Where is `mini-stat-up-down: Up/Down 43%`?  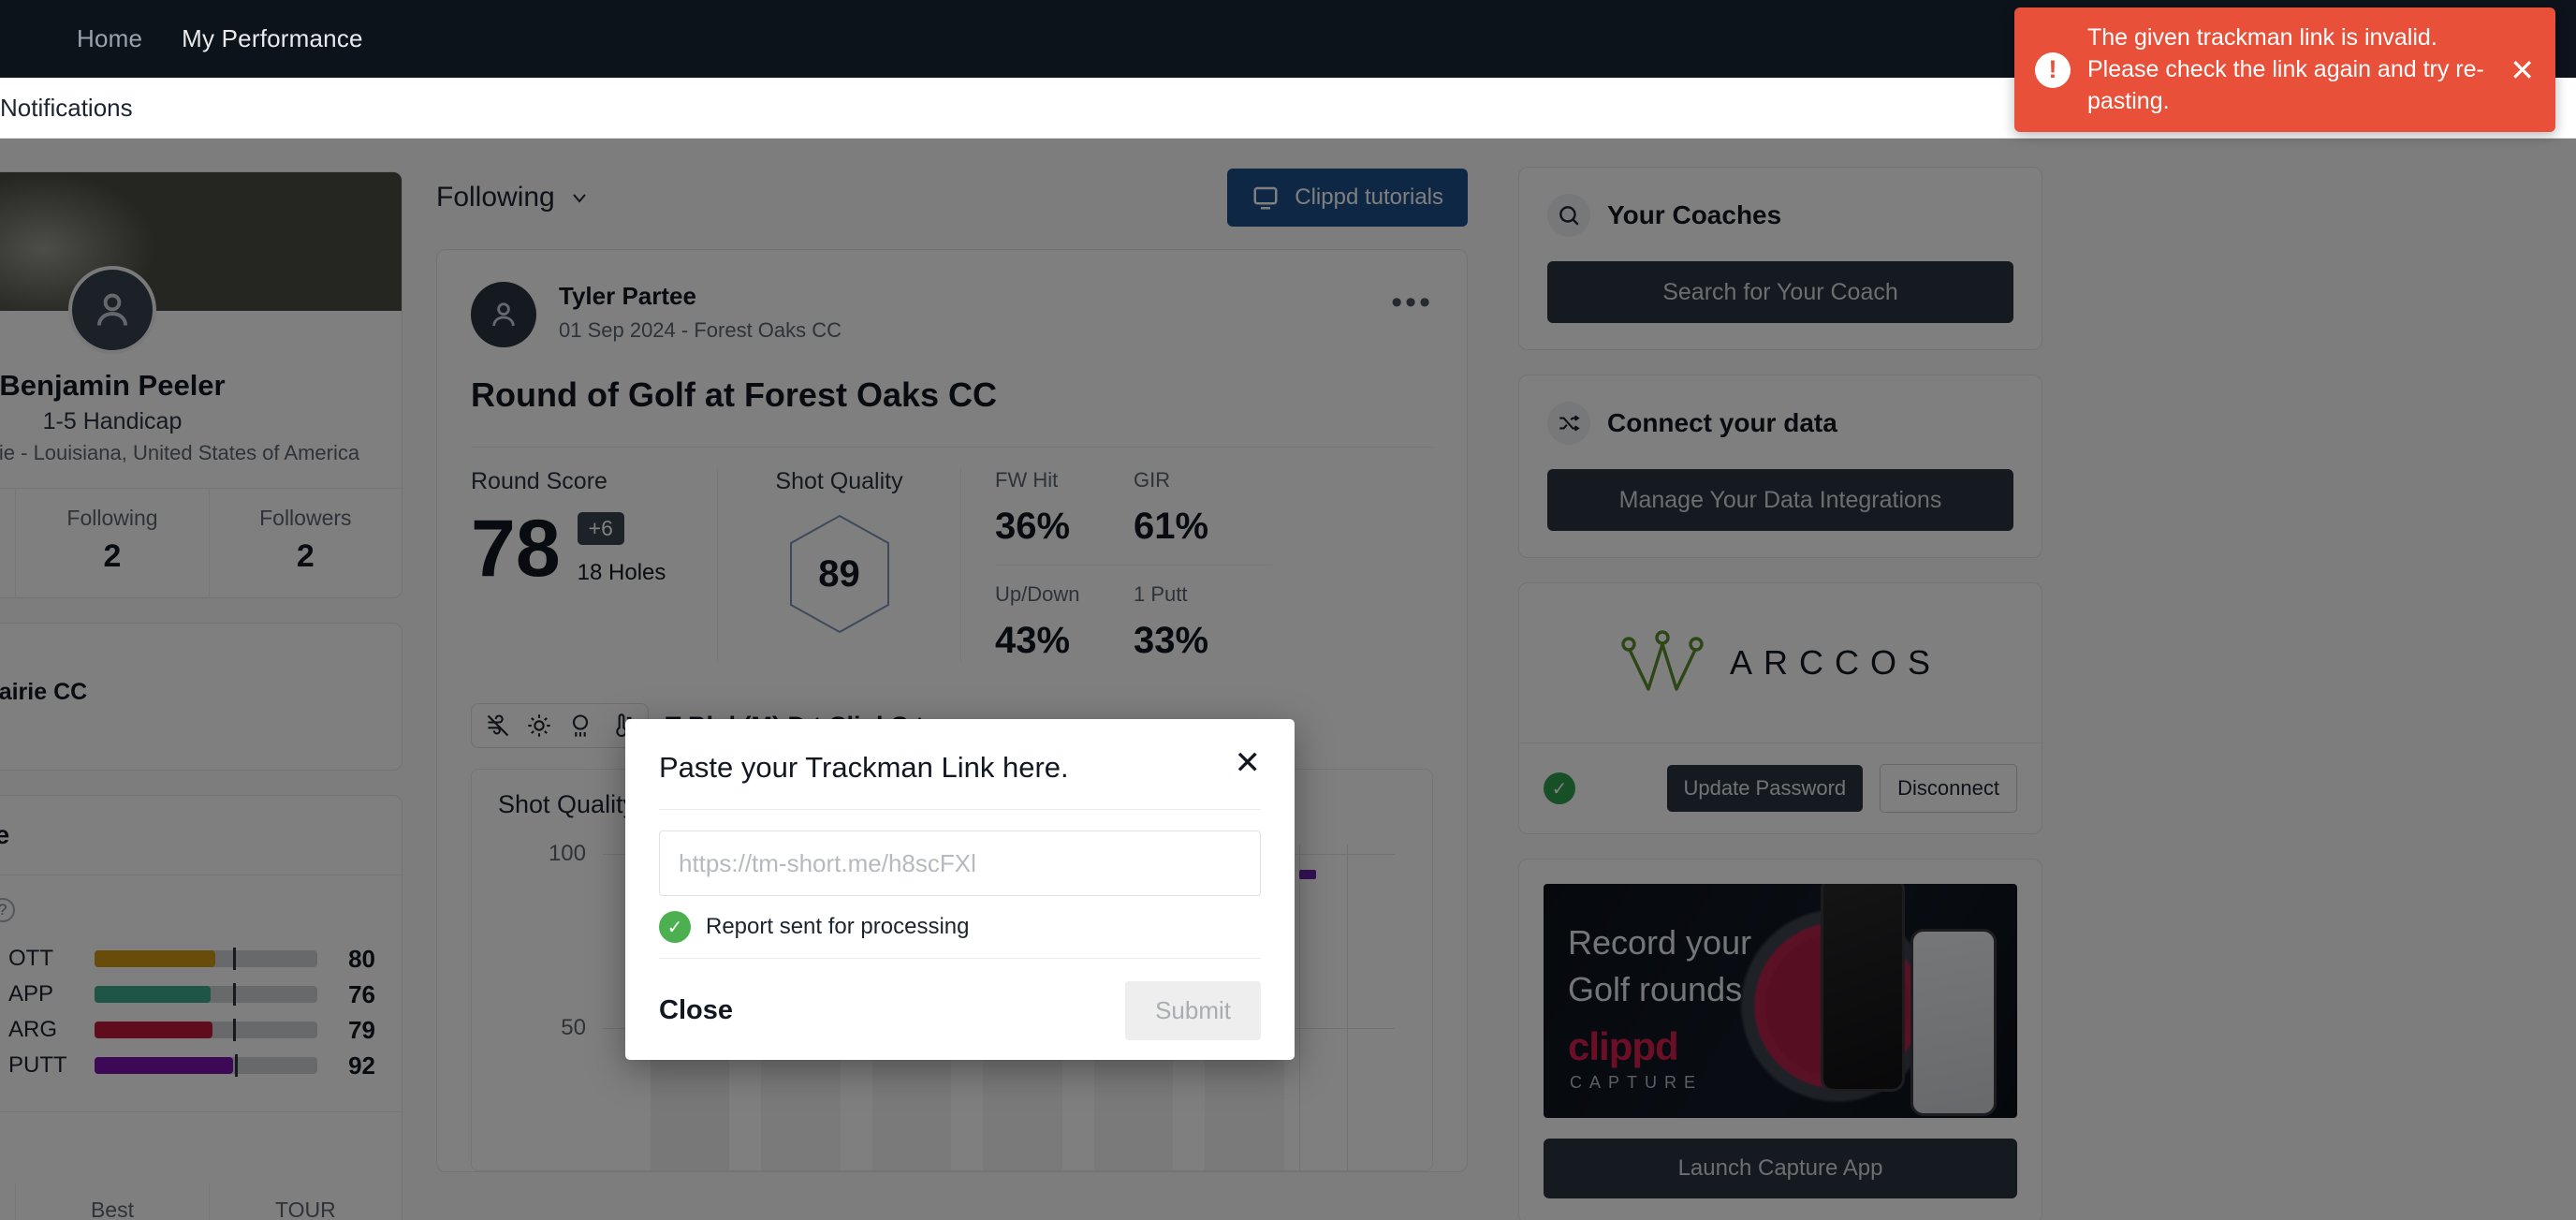 mini-stat-up-down: Up/Down 43% is located at coordinates (1064, 614).